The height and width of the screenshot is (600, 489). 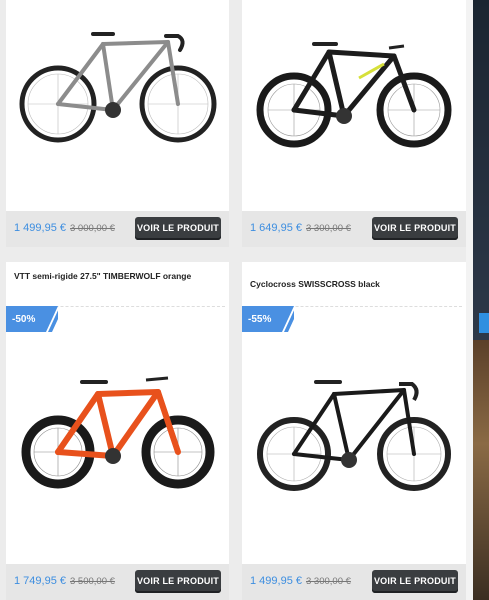 I want to click on product-footer: 1 499,95 € 3 000,00 € VOIR LE PRODUIT, so click(x=117, y=229).